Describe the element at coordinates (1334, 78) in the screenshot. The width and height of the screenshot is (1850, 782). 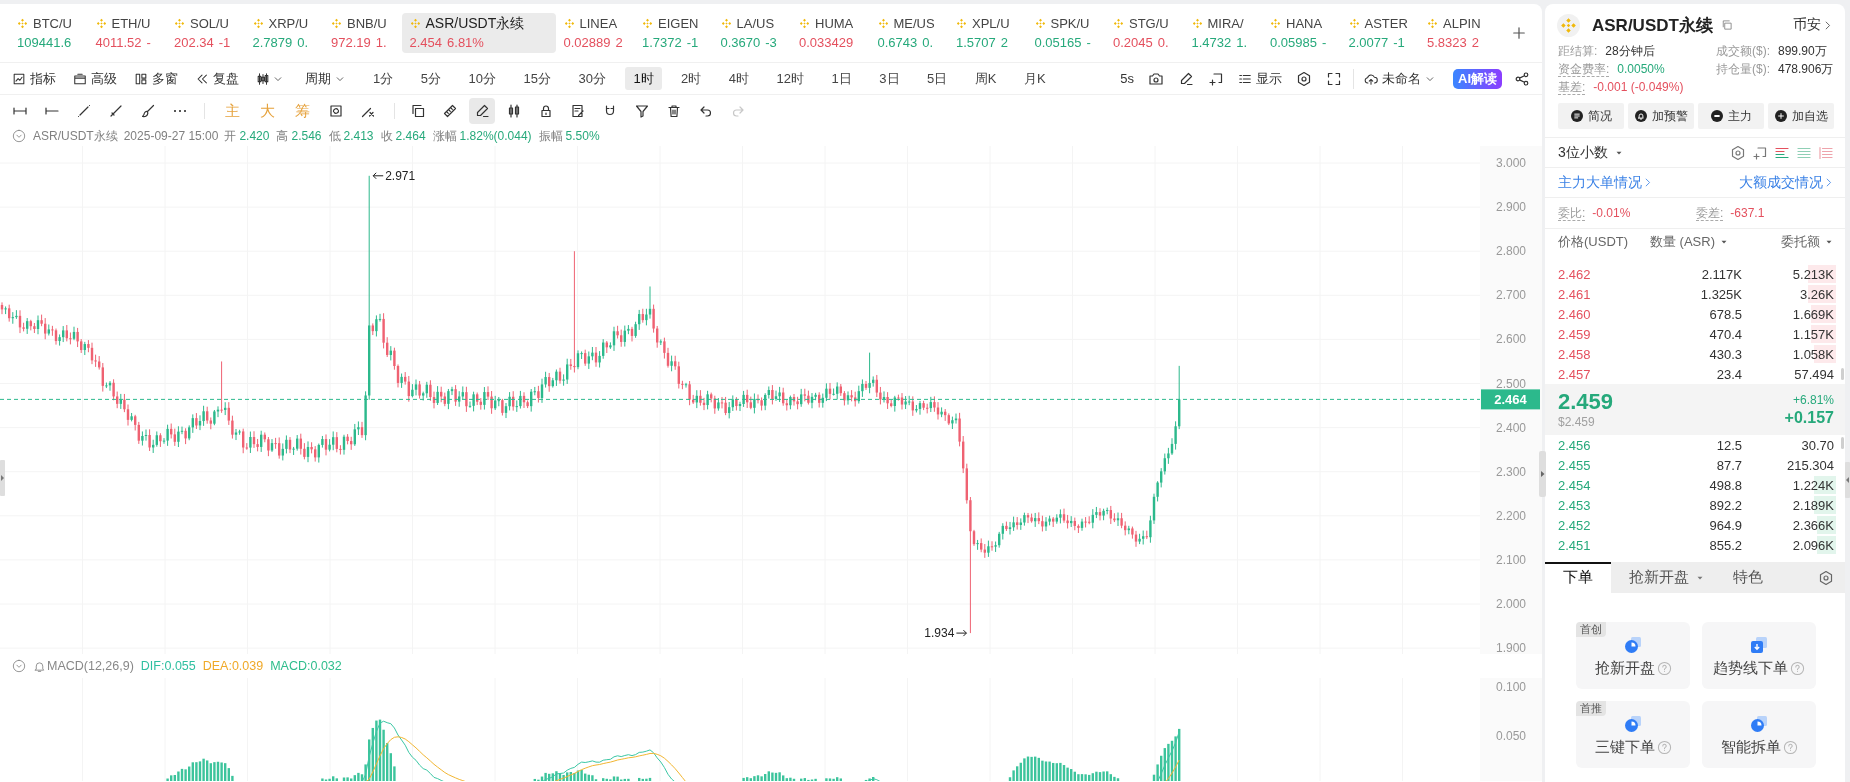
I see `fullscreen-icon` at that location.